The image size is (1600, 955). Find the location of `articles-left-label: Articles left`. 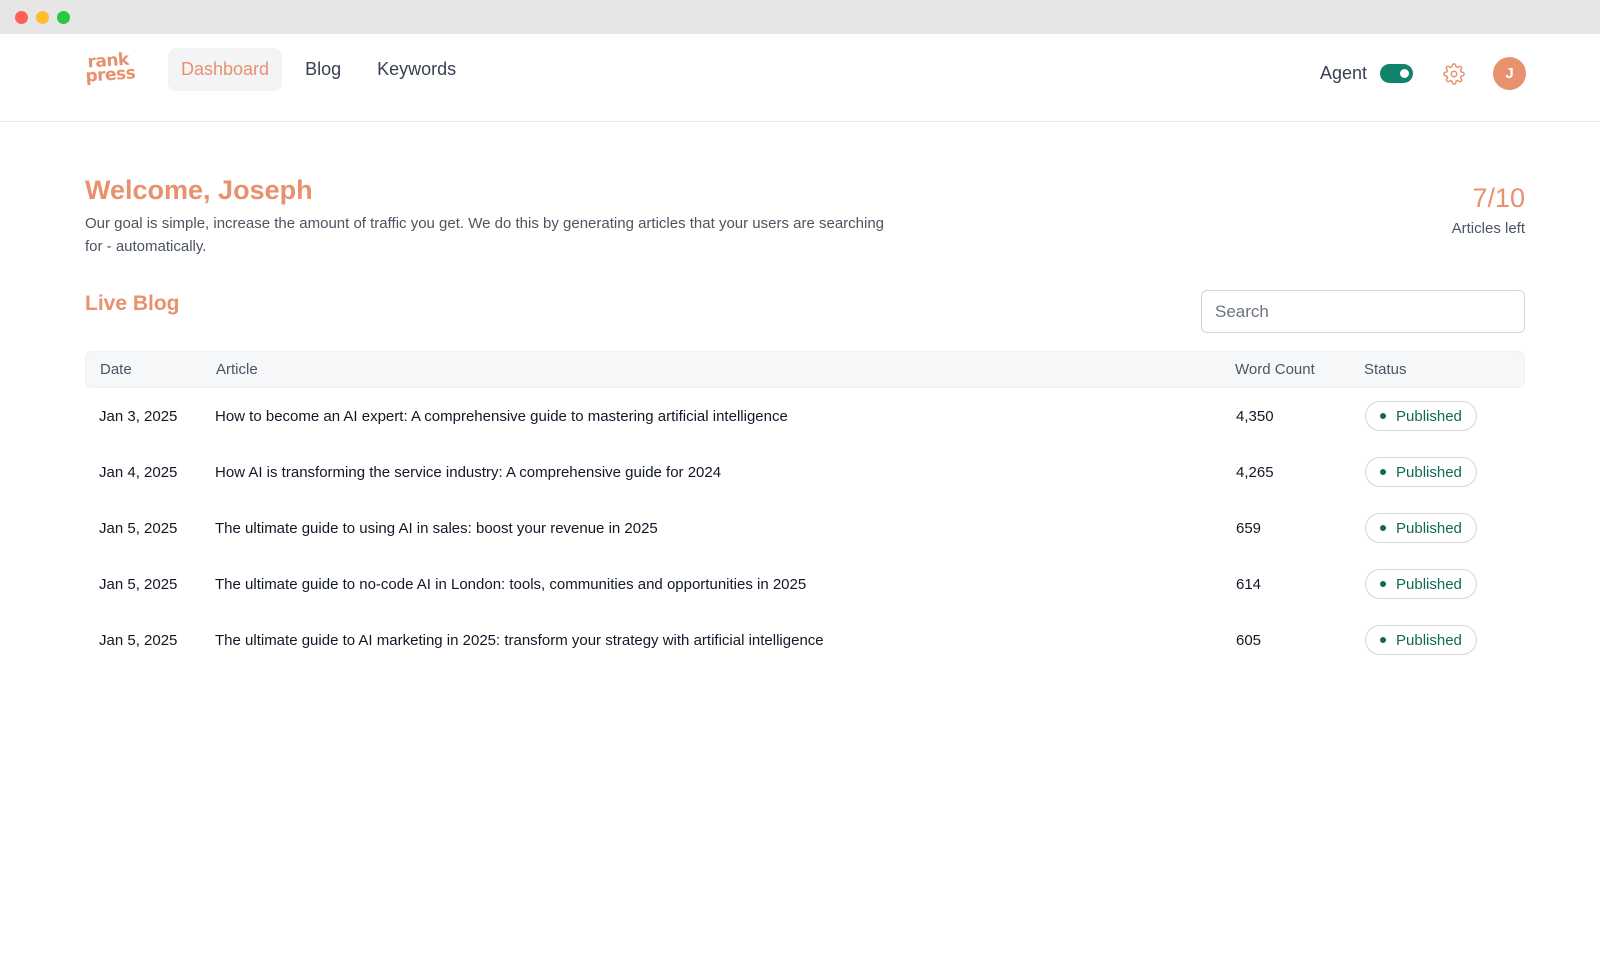

articles-left-label: Articles left is located at coordinates (1488, 228).